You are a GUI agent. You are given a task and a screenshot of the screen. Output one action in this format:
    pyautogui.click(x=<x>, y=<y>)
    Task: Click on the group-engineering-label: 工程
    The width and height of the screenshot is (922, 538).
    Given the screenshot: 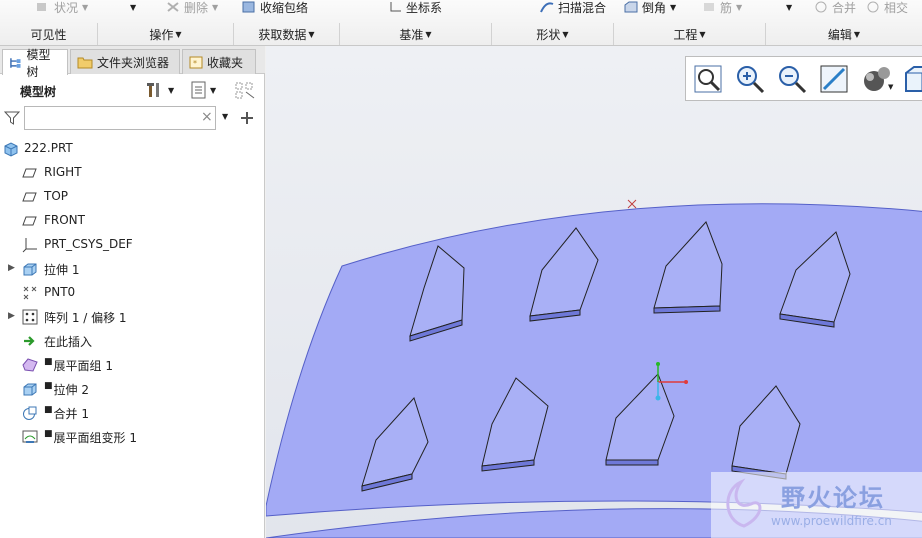 What is the action you would take?
    pyautogui.click(x=685, y=34)
    